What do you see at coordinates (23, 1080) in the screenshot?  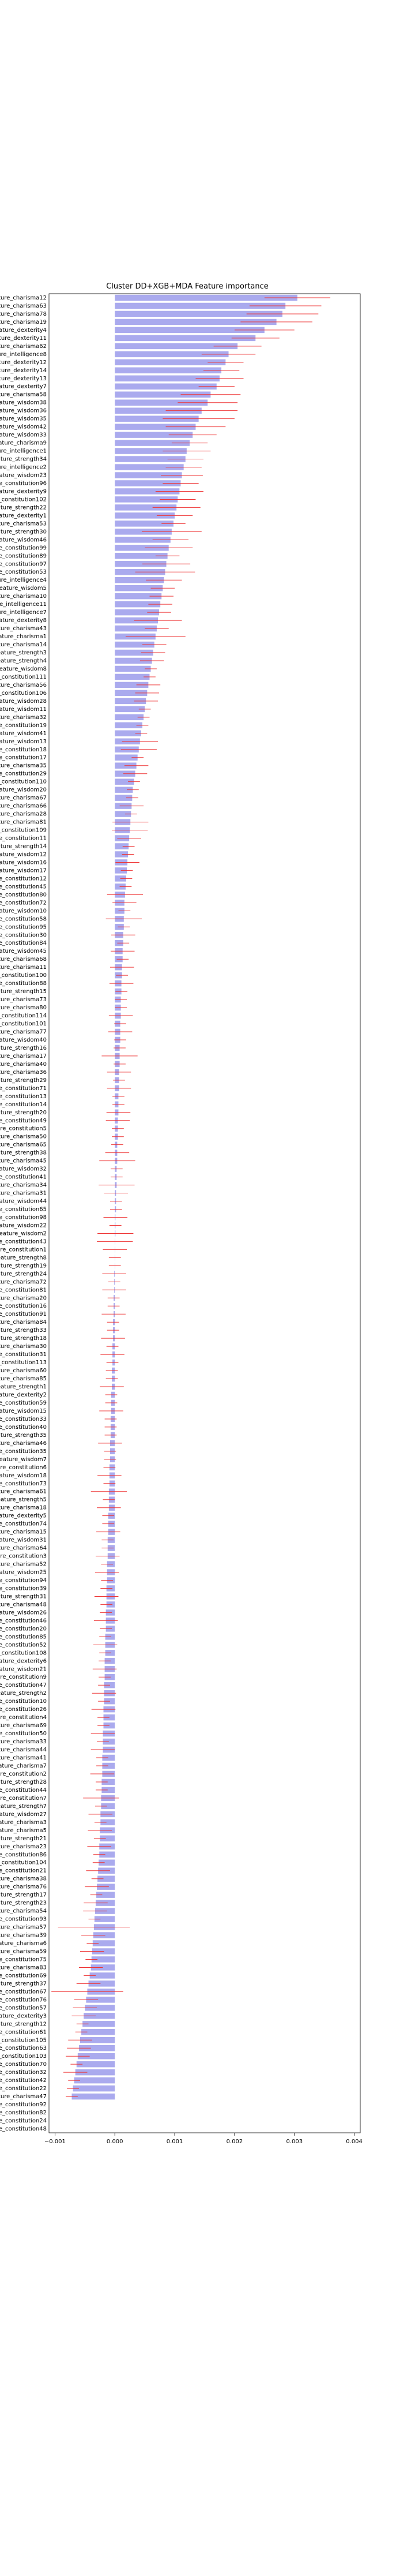 I see `y-tick-label: feature_strength29` at bounding box center [23, 1080].